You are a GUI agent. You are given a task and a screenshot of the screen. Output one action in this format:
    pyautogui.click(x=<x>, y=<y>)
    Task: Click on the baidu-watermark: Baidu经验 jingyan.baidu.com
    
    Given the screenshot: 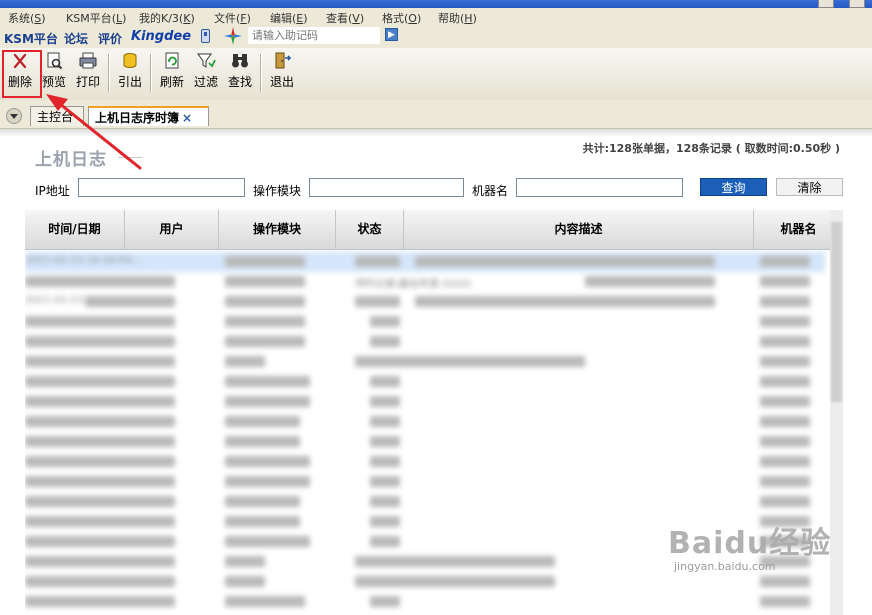 What is the action you would take?
    pyautogui.click(x=749, y=545)
    